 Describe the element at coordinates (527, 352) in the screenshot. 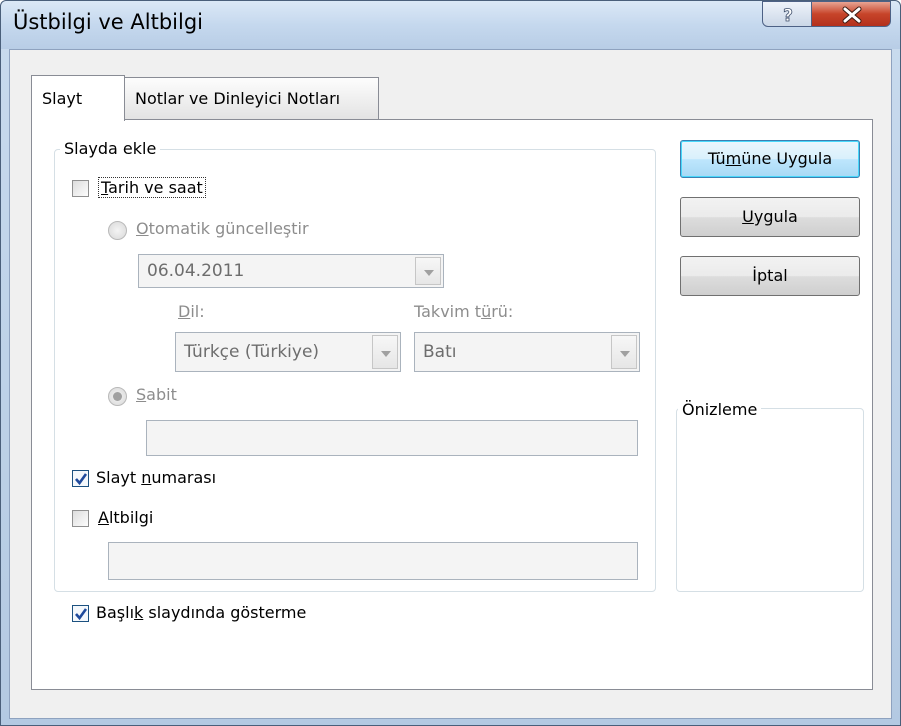

I see `calendar-type-dropdown: Batı` at that location.